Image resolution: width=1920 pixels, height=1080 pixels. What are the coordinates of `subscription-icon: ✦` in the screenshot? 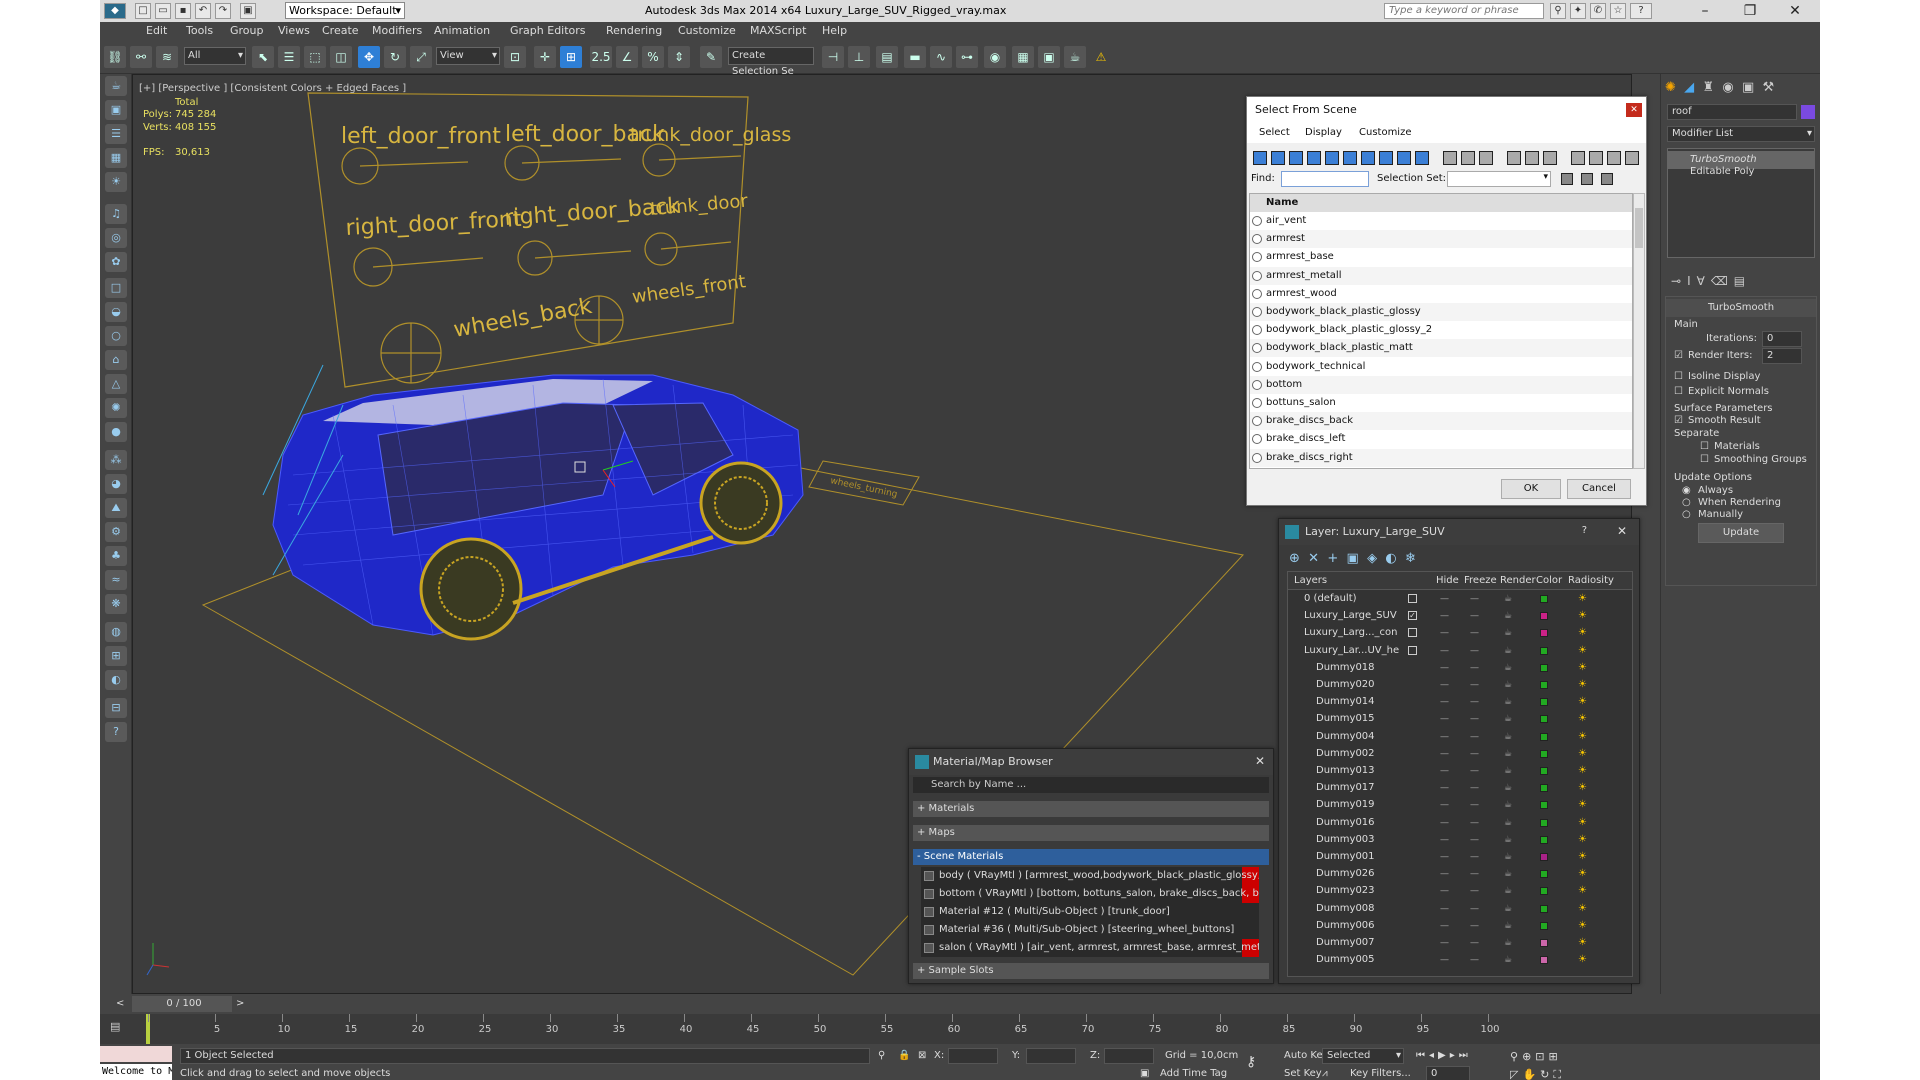 It's located at (1578, 11).